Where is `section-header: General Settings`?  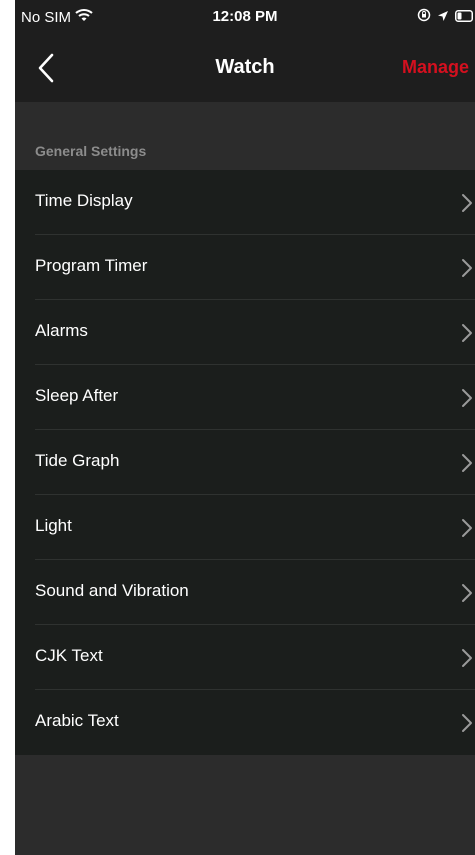
section-header: General Settings is located at coordinates (91, 151).